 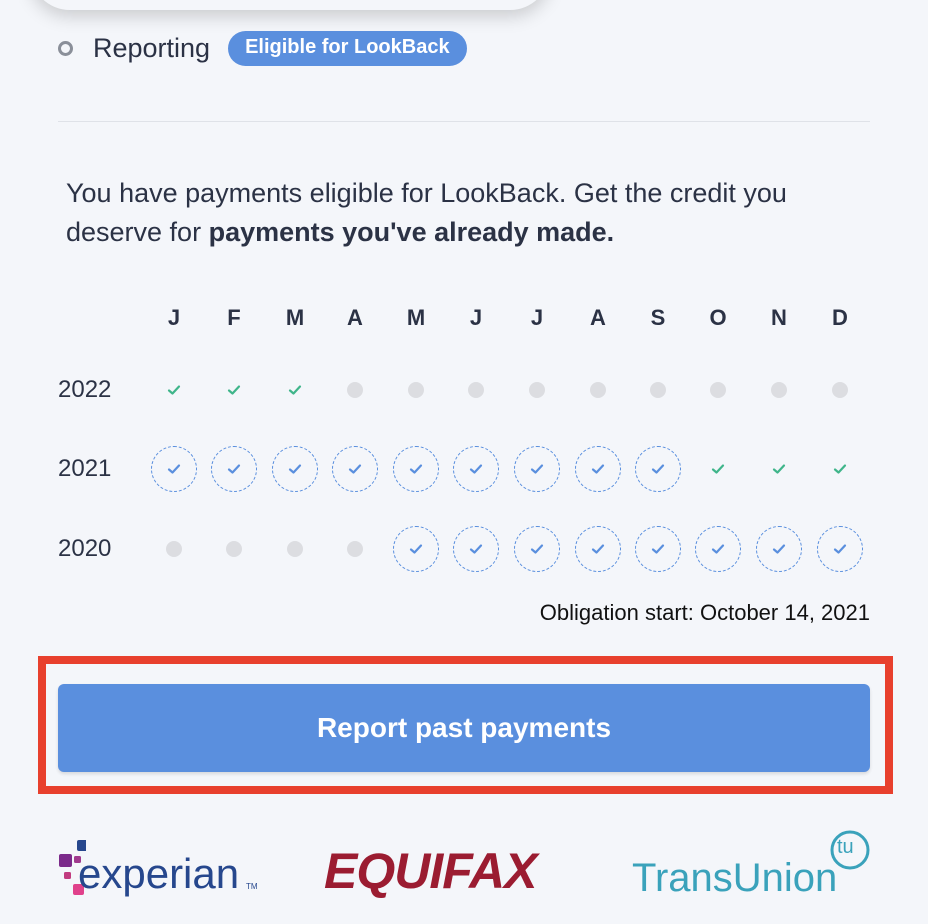 I want to click on experian-logo: experian TM, so click(x=161, y=873).